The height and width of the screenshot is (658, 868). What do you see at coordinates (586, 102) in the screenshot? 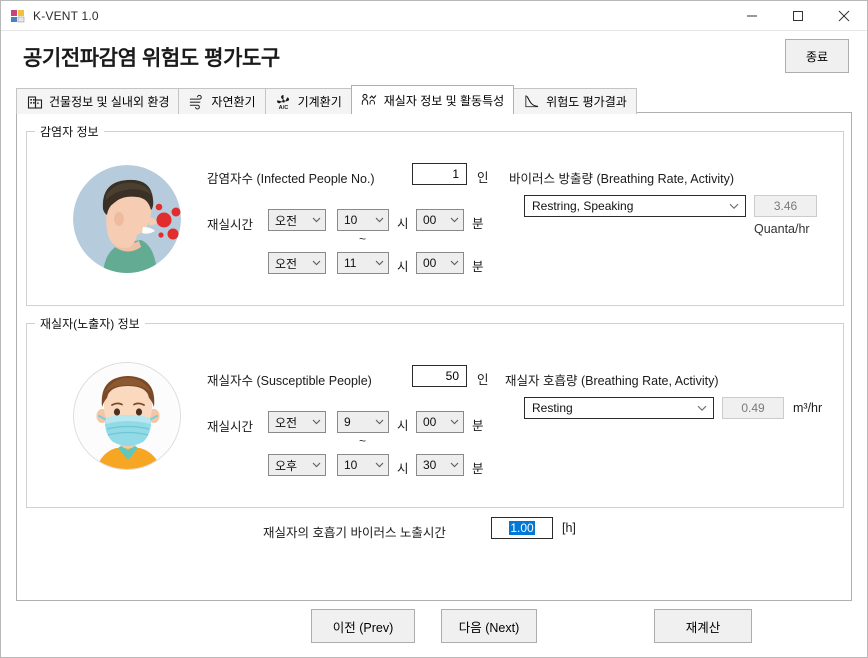
I see `tab-label: 위험도 평가결과` at bounding box center [586, 102].